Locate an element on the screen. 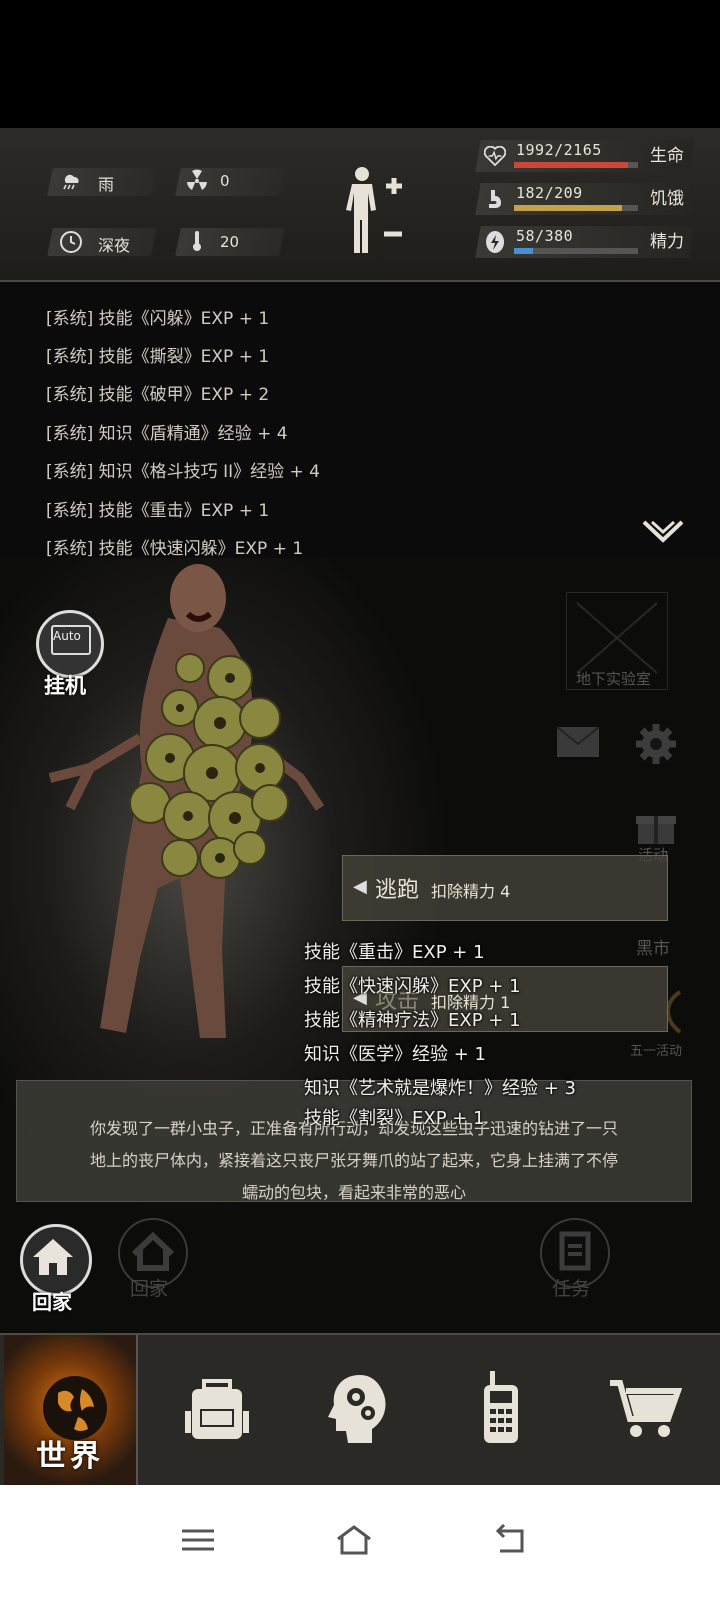 The height and width of the screenshot is (1600, 720). auto-battle-button: Auto 挂机 is located at coordinates (69, 654).